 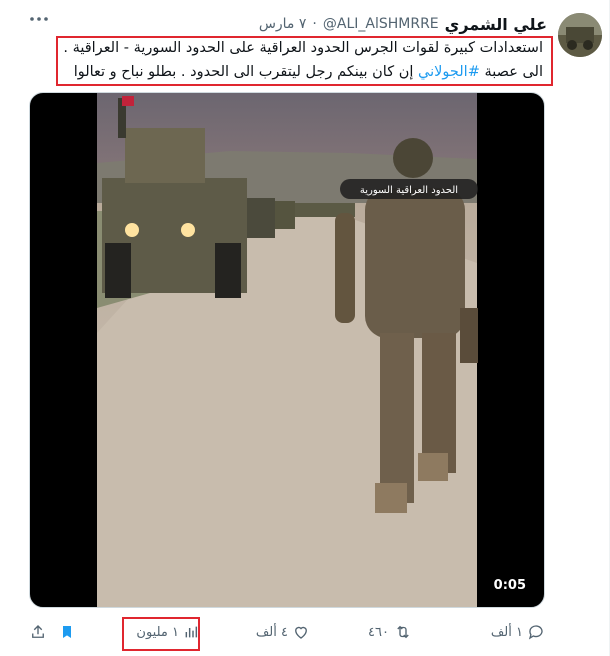 What do you see at coordinates (271, 632) in the screenshot?
I see `like-count: ٤ ألف` at bounding box center [271, 632].